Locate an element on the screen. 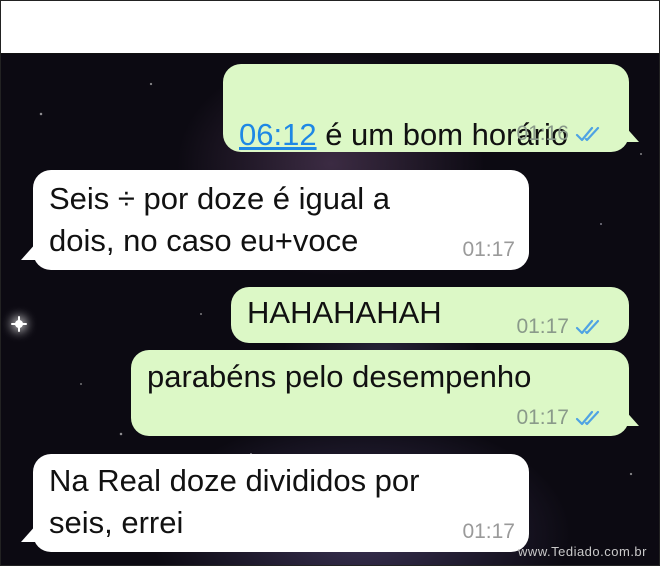 This screenshot has width=660, height=566. watermark: www.Tediado.com.br is located at coordinates (582, 551).